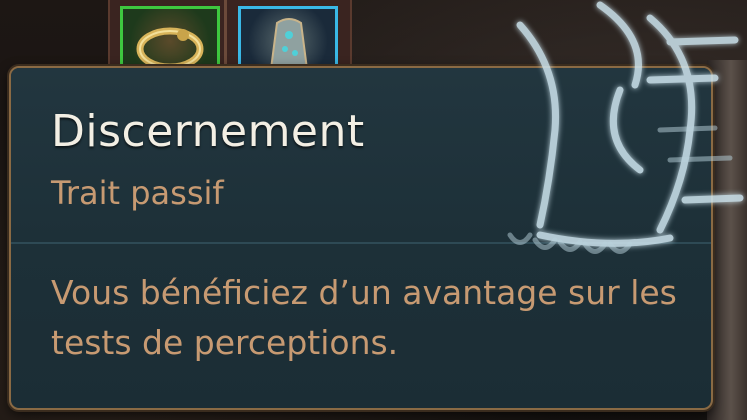  Describe the element at coordinates (170, 49) in the screenshot. I see `ring-icon` at that location.